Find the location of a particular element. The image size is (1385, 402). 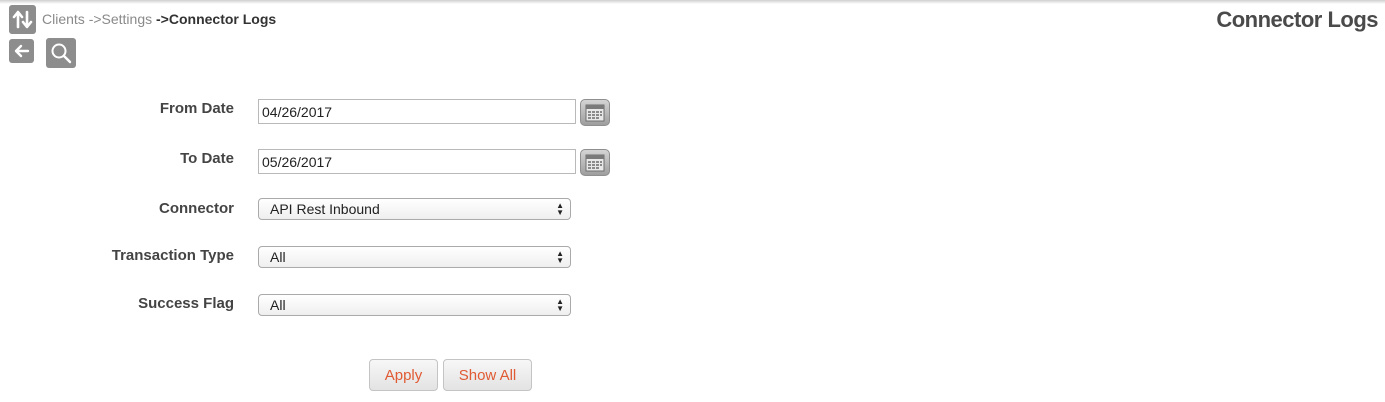

from-date-label: From Date is located at coordinates (196, 108).